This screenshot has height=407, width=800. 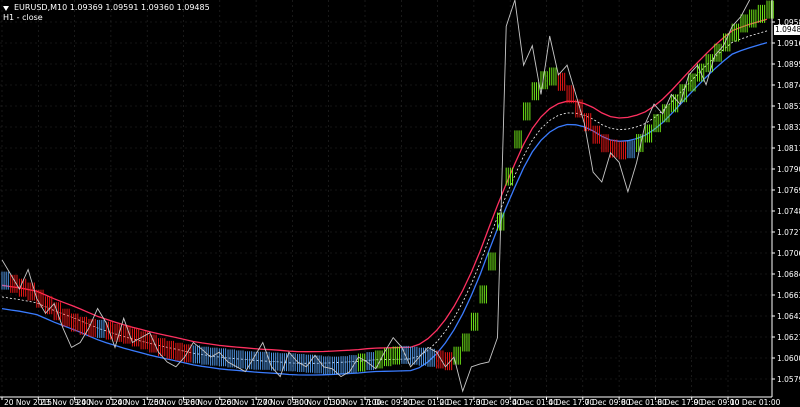 I want to click on price-tick-label: 1.06845, so click(x=788, y=274).